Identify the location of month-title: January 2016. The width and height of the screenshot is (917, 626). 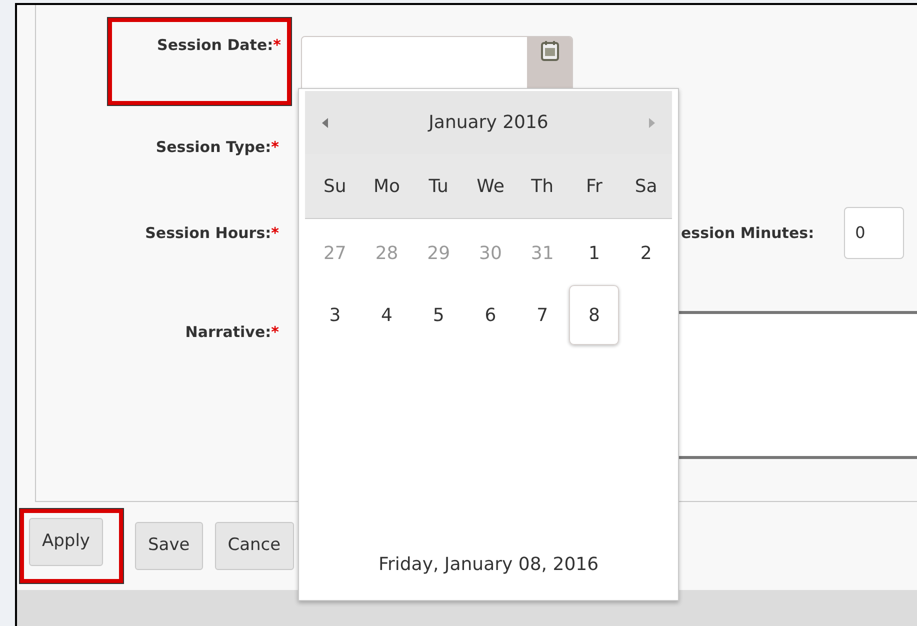
(488, 123).